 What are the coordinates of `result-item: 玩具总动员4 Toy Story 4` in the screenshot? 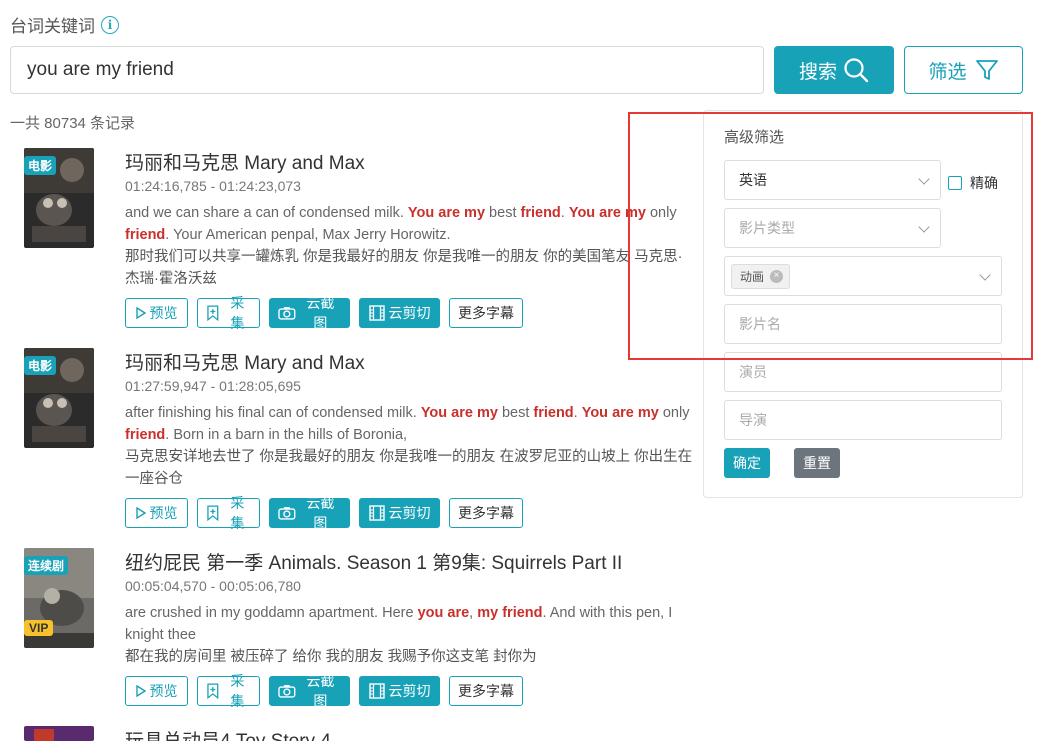 It's located at (354, 733).